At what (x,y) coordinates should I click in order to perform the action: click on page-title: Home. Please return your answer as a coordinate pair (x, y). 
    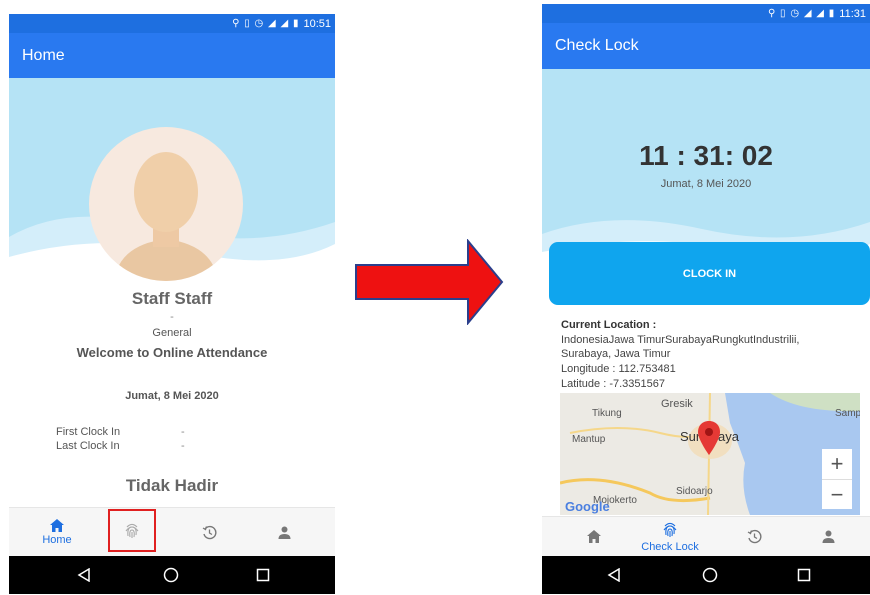
    Looking at the image, I should click on (43, 55).